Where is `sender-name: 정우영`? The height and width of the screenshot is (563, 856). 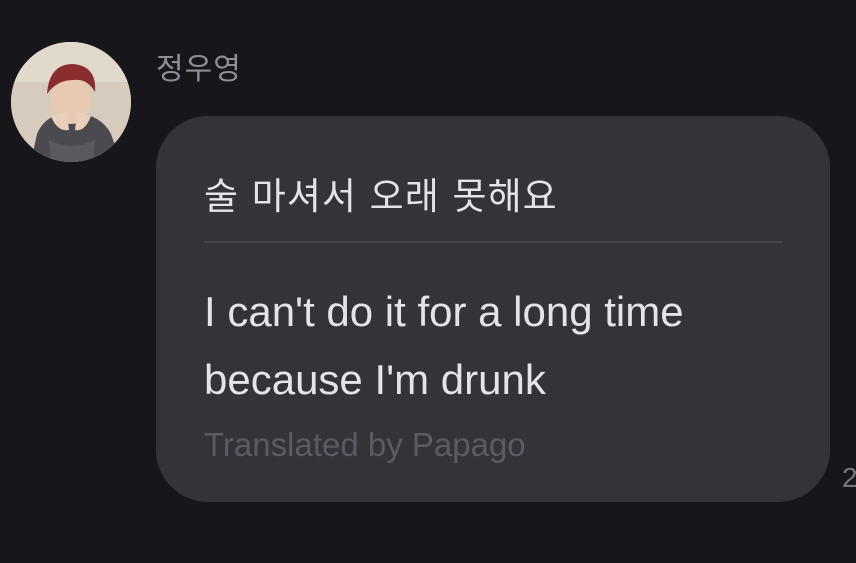 sender-name: 정우영 is located at coordinates (199, 69).